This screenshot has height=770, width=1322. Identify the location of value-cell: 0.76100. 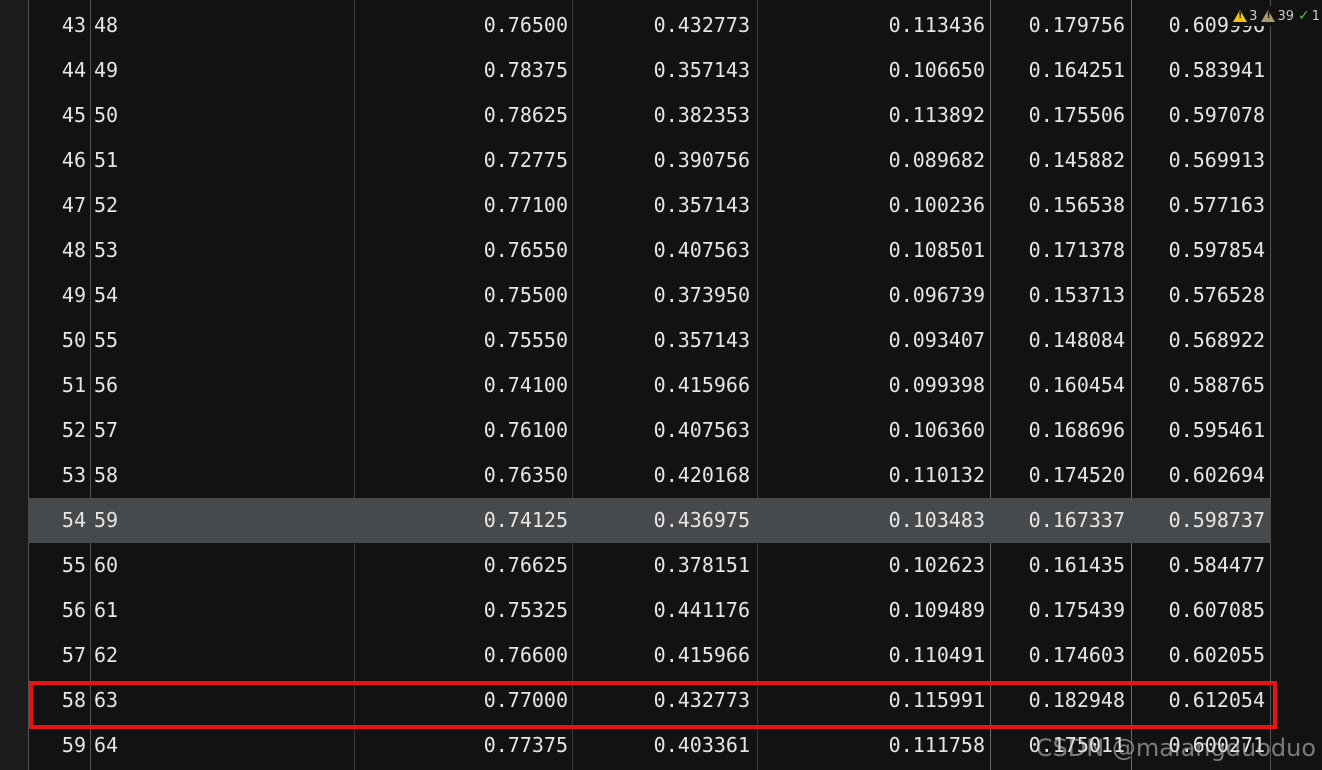
(461, 430).